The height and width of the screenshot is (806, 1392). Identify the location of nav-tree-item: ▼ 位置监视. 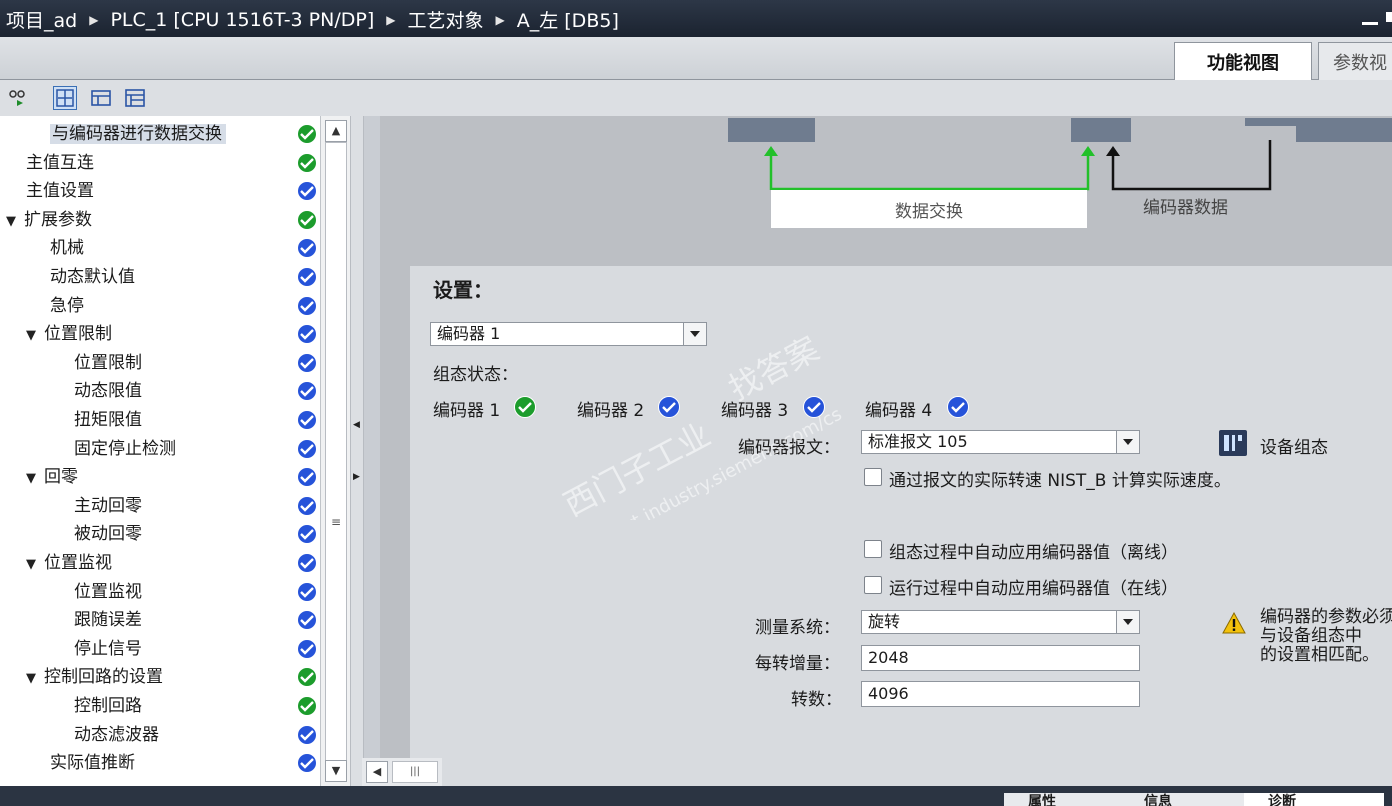
(69, 563).